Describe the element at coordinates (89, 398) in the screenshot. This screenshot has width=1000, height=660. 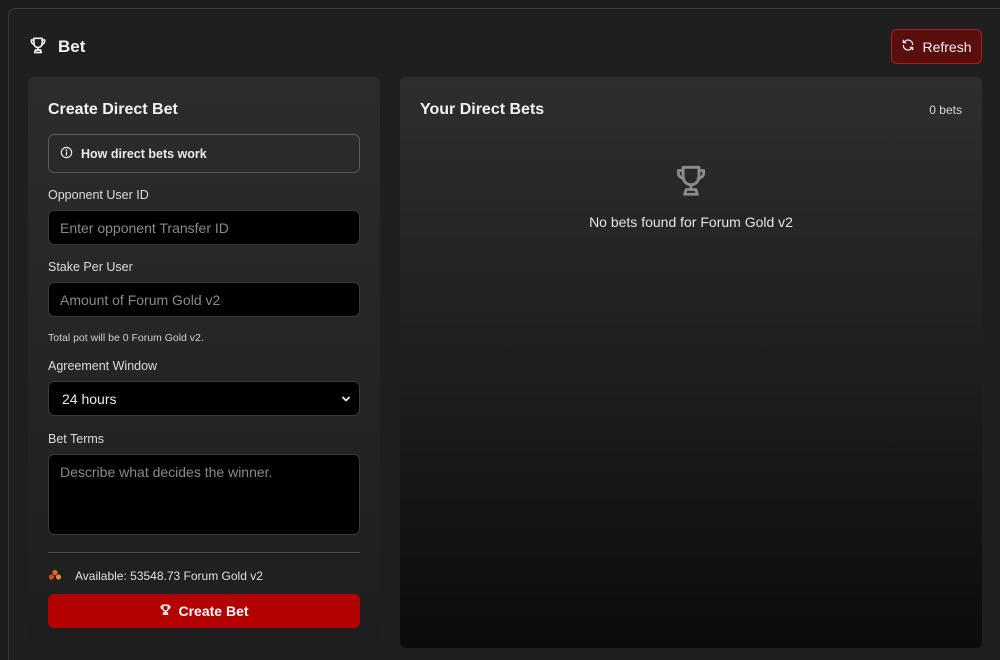
I see `agreement-window-value: 24 hours` at that location.